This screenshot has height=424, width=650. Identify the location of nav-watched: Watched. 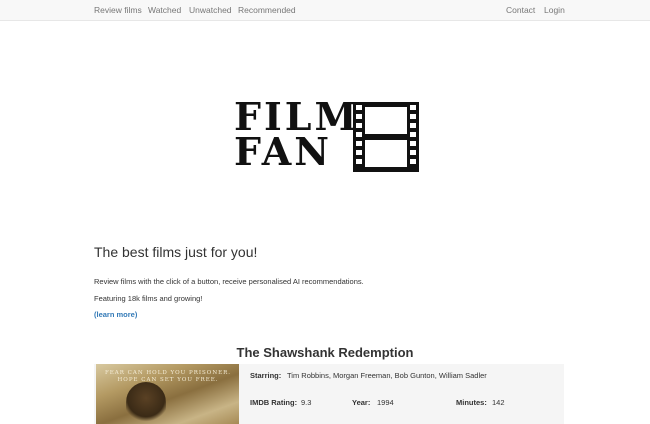
(164, 10).